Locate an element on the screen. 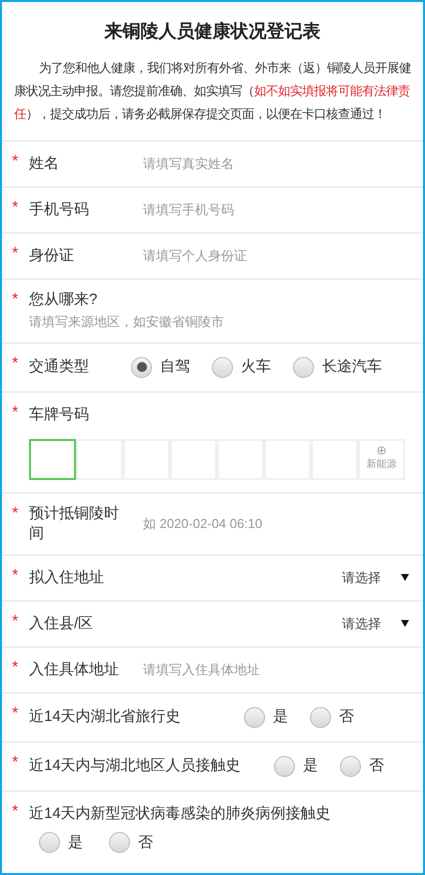 This screenshot has height=875, width=425. field-label: 您从哪来? is located at coordinates (63, 300).